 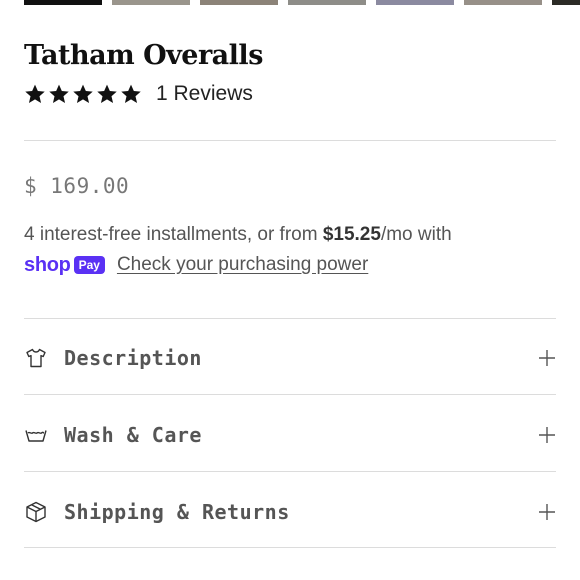 What do you see at coordinates (177, 512) in the screenshot?
I see `accordion-label: Shipping & Returns` at bounding box center [177, 512].